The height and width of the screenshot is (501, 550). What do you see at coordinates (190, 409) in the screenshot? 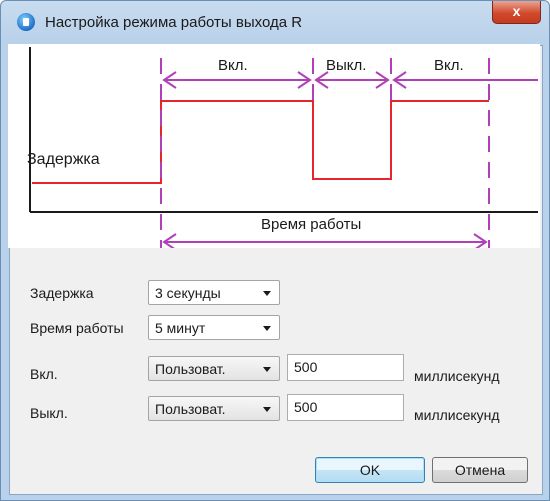
I see `off-mode-select-value: Пользоват.` at bounding box center [190, 409].